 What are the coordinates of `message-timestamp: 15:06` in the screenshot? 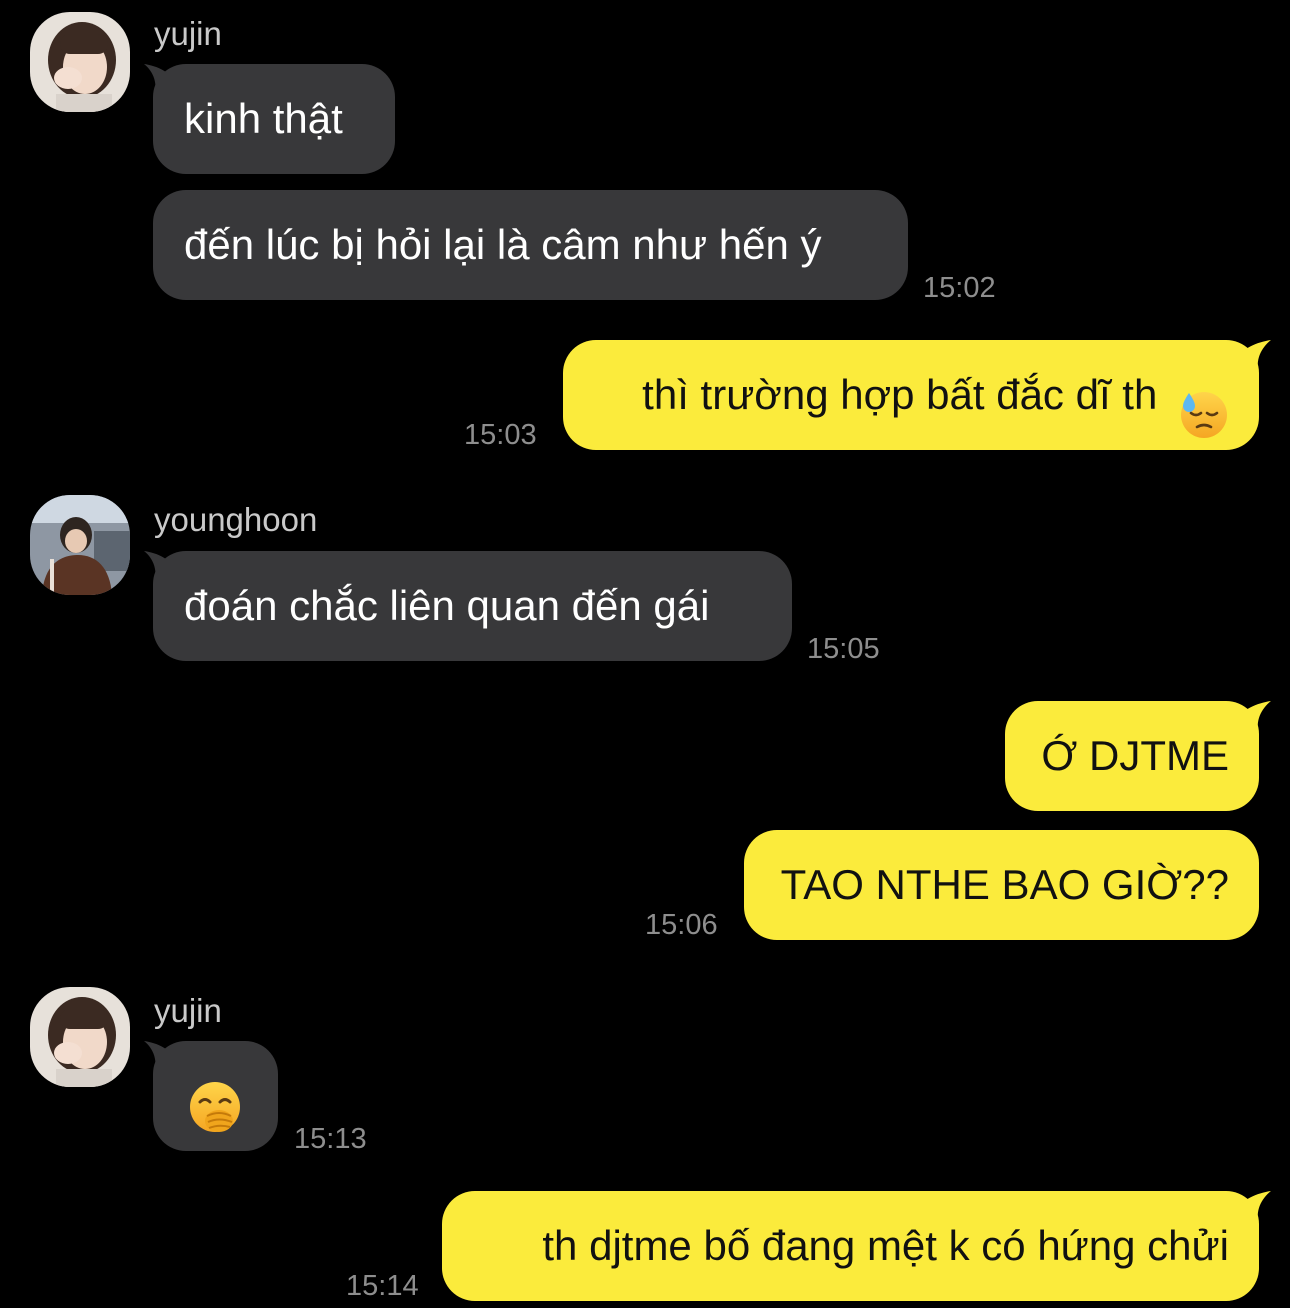 It's located at (681, 925).